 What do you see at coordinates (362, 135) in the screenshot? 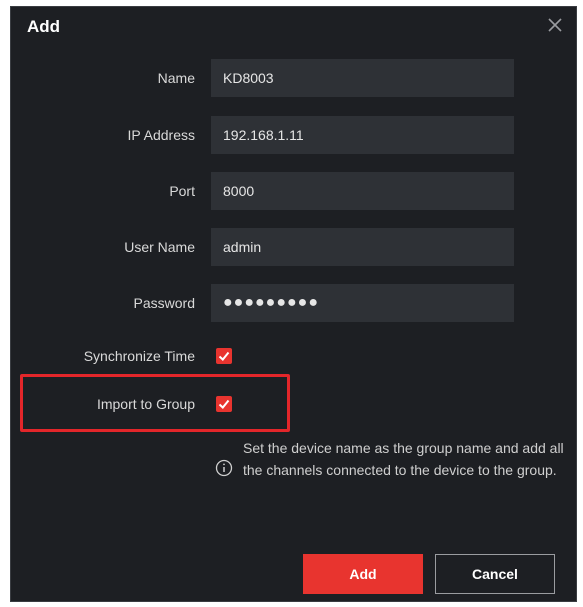
I see `ip-address-field` at bounding box center [362, 135].